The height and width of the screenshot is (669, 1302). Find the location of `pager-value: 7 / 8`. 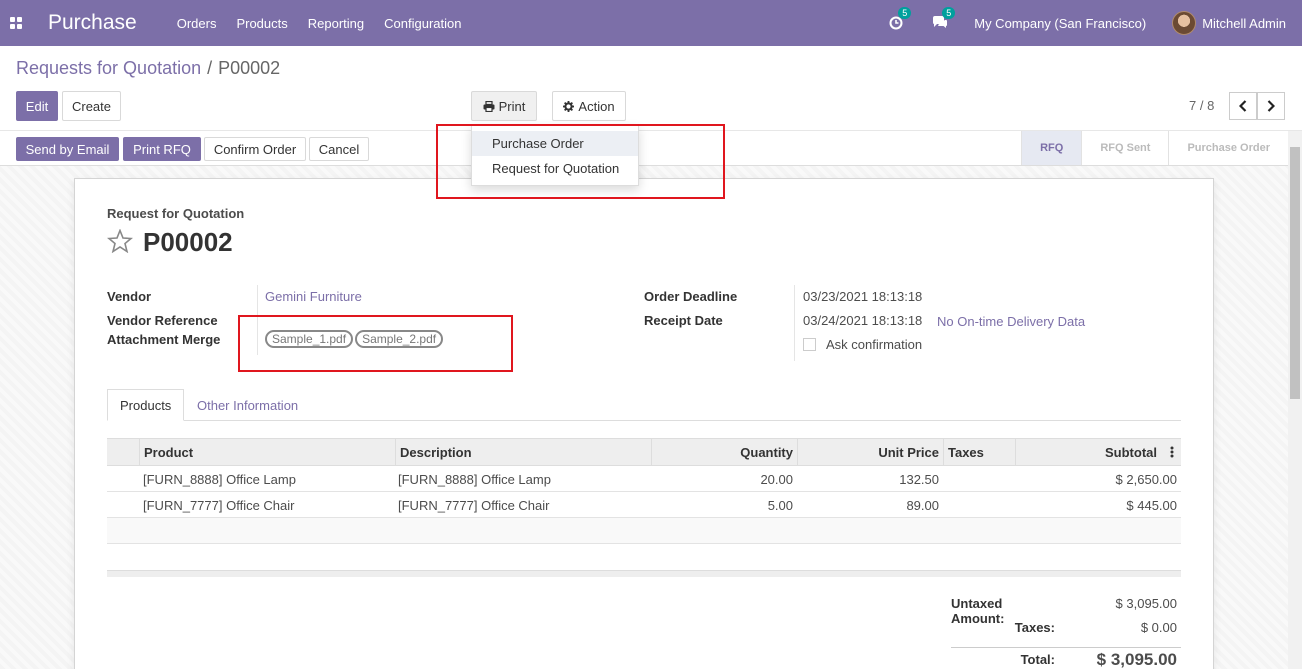

pager-value: 7 / 8 is located at coordinates (1201, 105).